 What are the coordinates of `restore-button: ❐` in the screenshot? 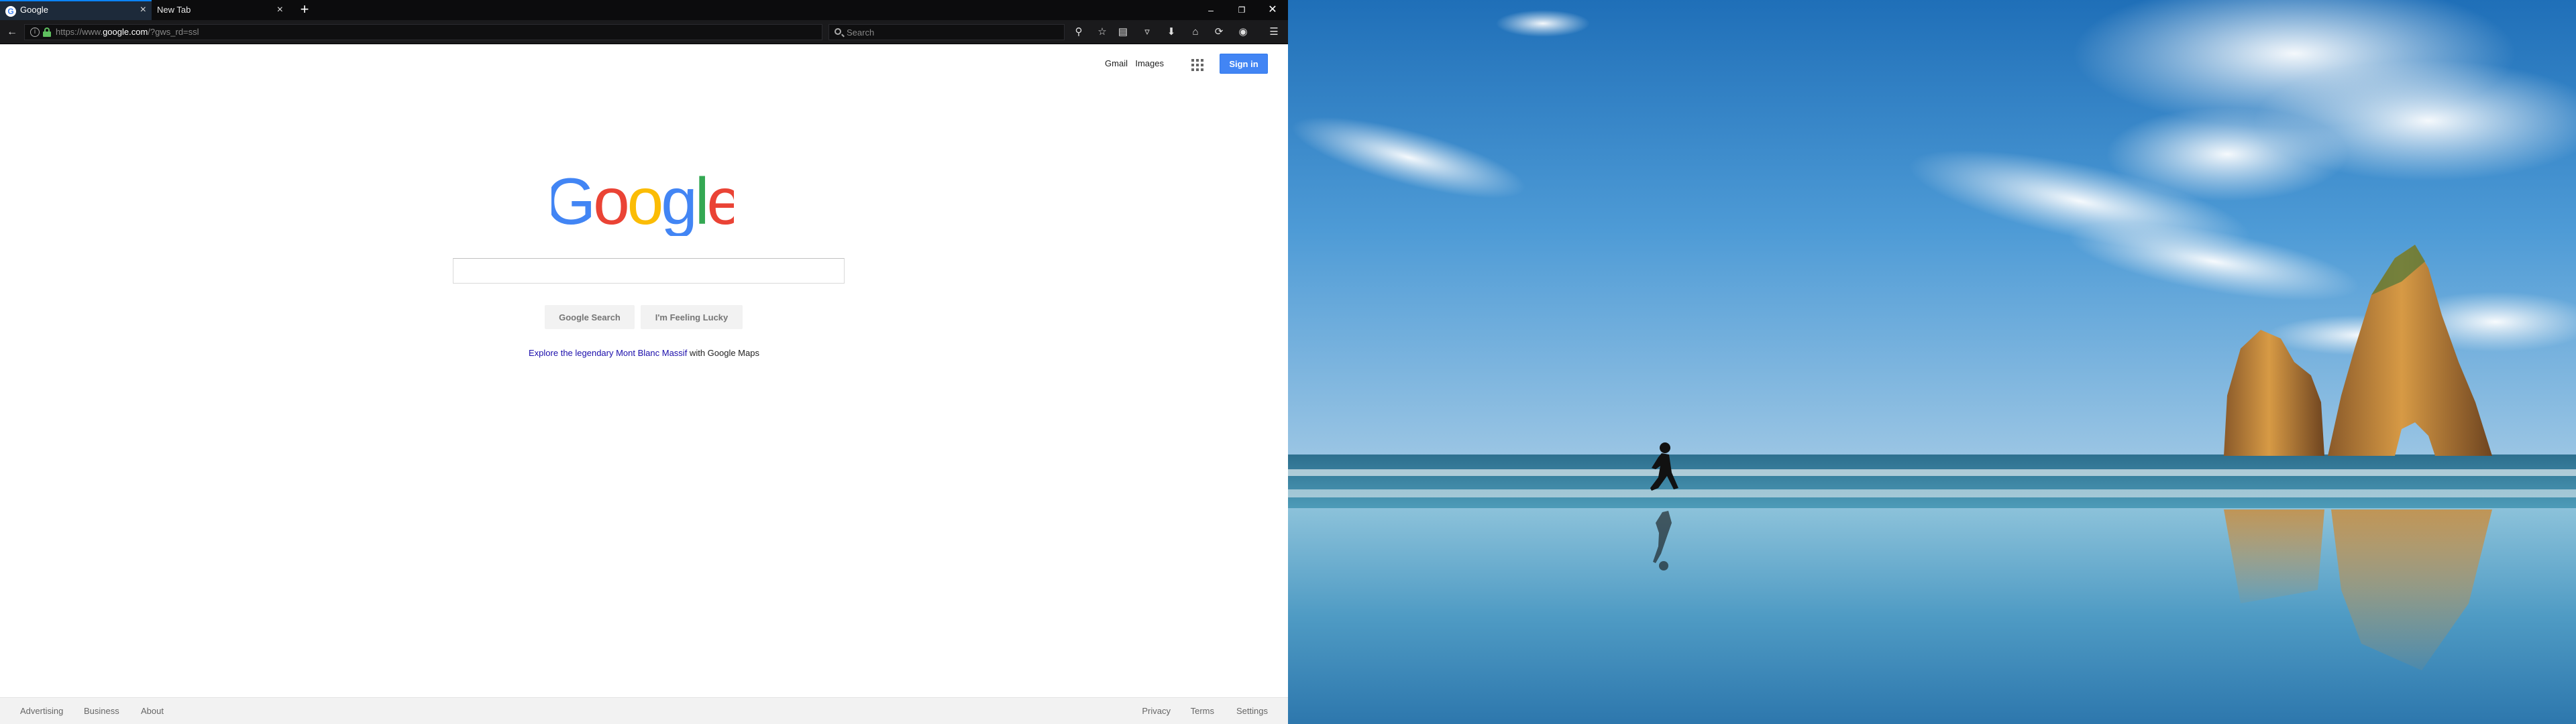 It's located at (1241, 10).